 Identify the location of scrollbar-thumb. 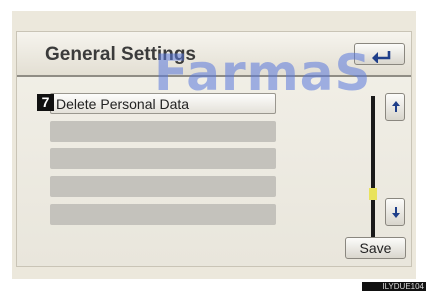
(373, 194).